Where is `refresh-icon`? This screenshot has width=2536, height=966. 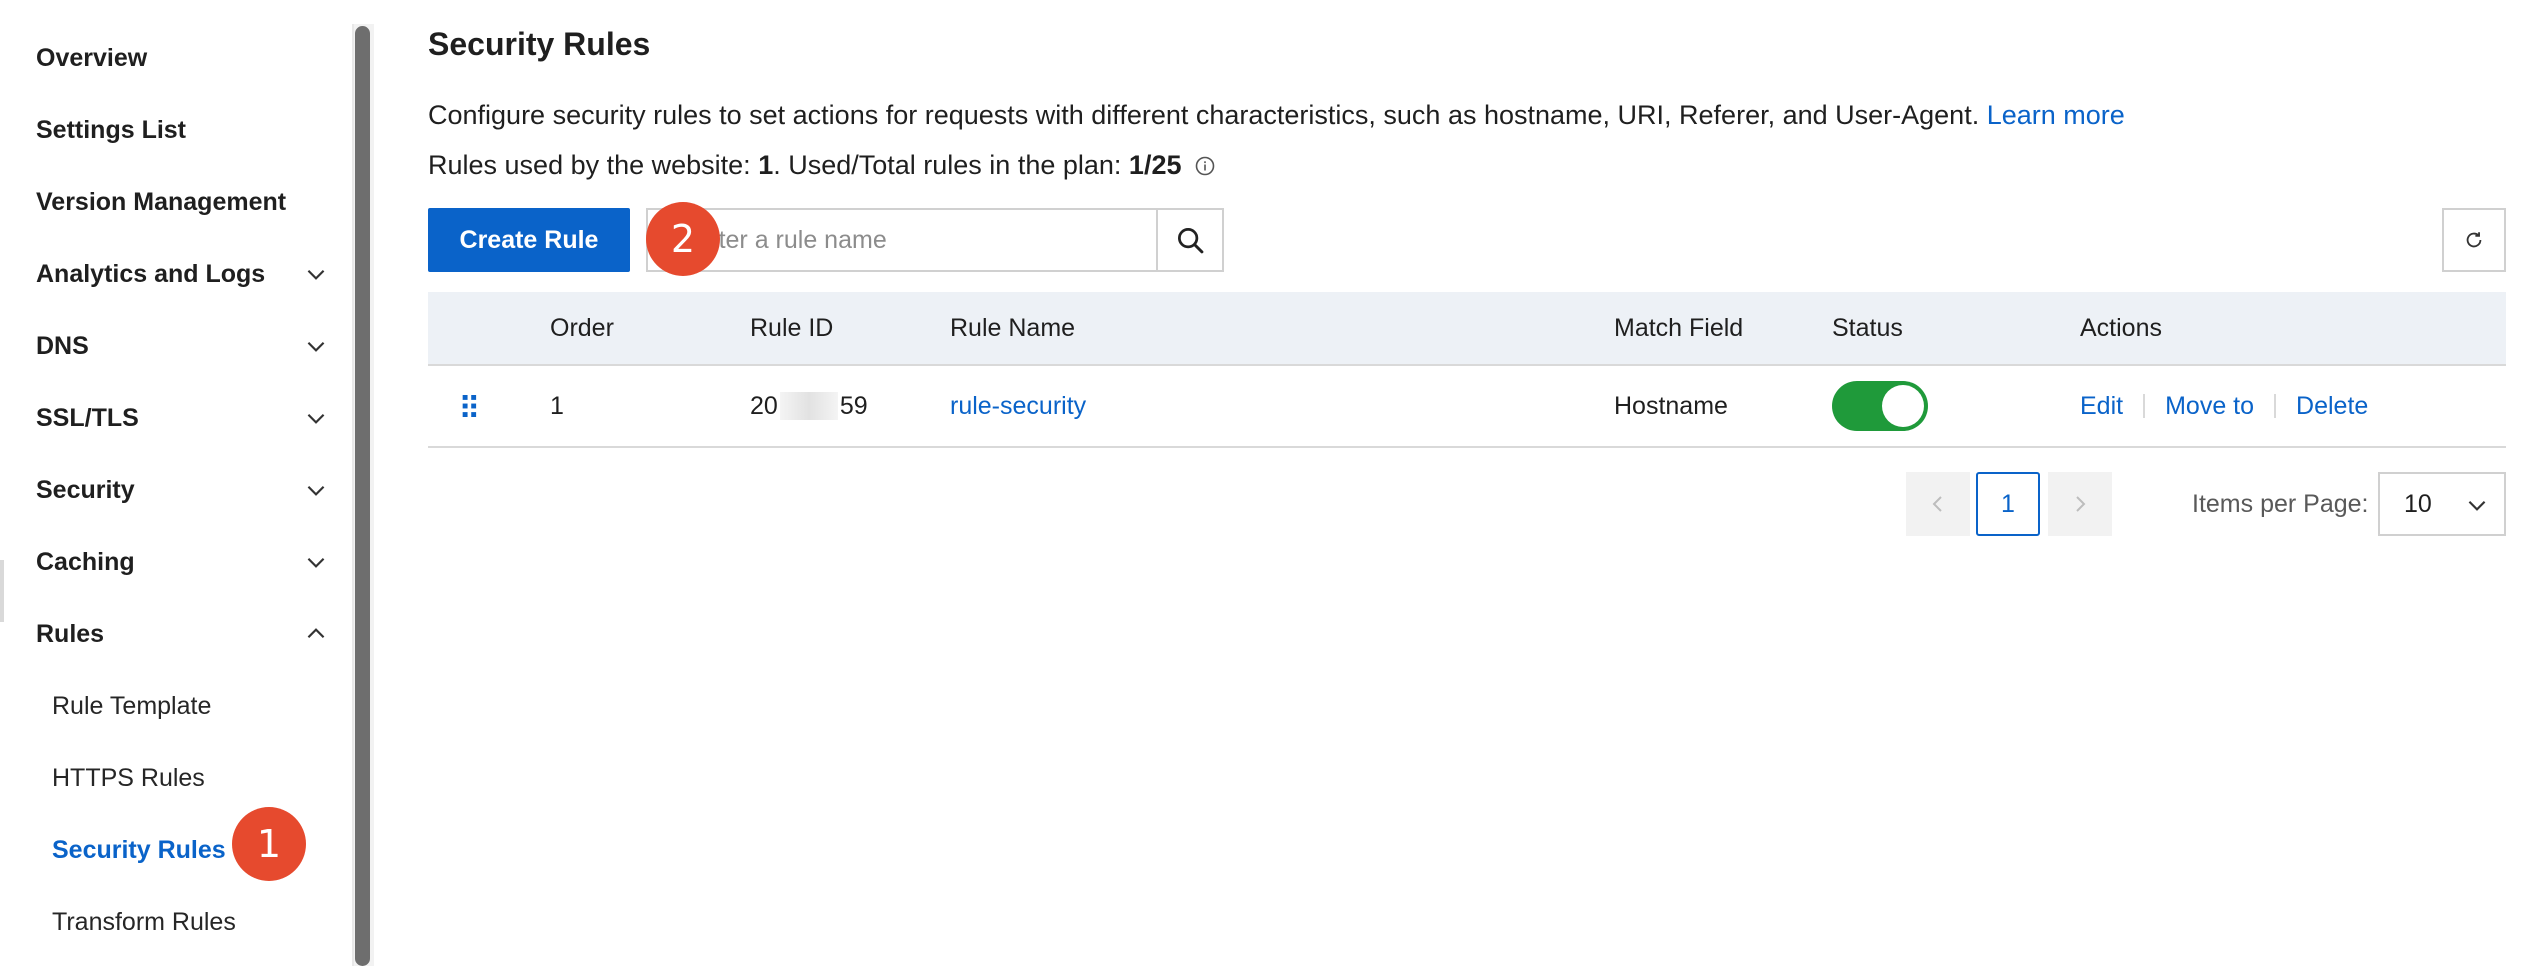 refresh-icon is located at coordinates (2474, 240).